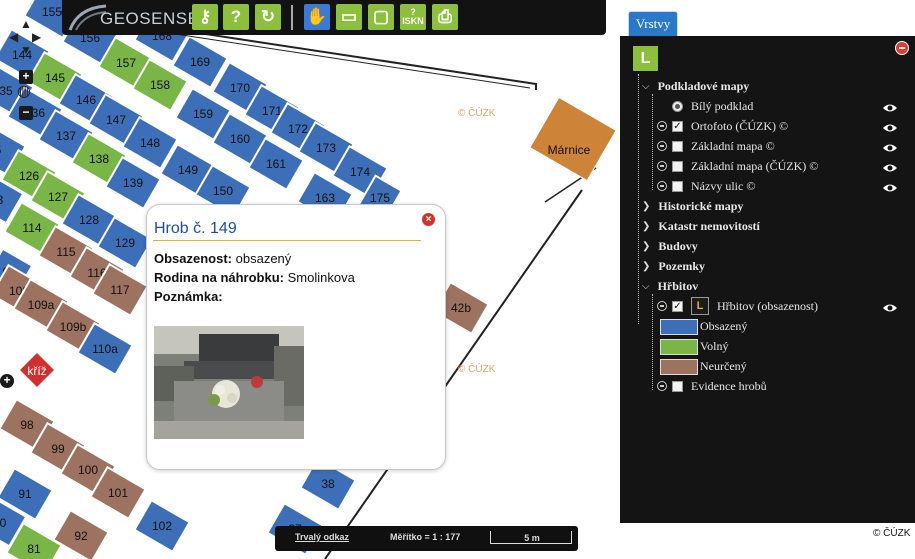 This screenshot has height=559, width=915. Describe the element at coordinates (200, 62) in the screenshot. I see `grave-plot-label: 169` at that location.